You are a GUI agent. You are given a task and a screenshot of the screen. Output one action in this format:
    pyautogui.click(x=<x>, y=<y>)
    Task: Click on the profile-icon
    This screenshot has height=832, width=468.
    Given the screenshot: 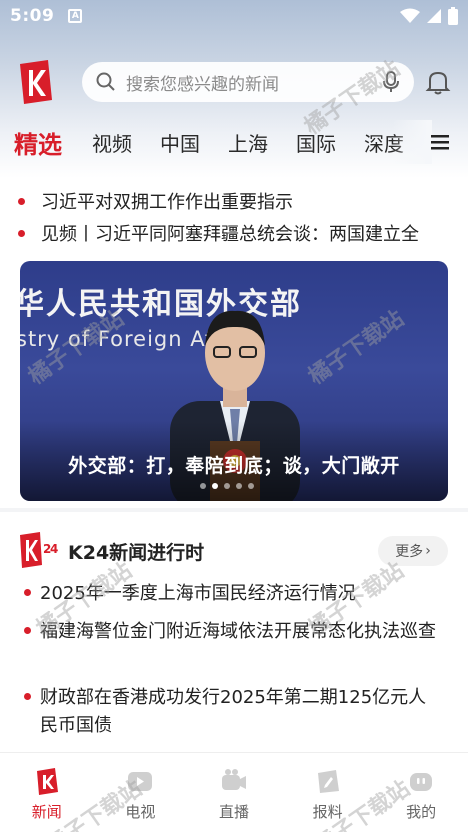 What is the action you would take?
    pyautogui.click(x=421, y=782)
    